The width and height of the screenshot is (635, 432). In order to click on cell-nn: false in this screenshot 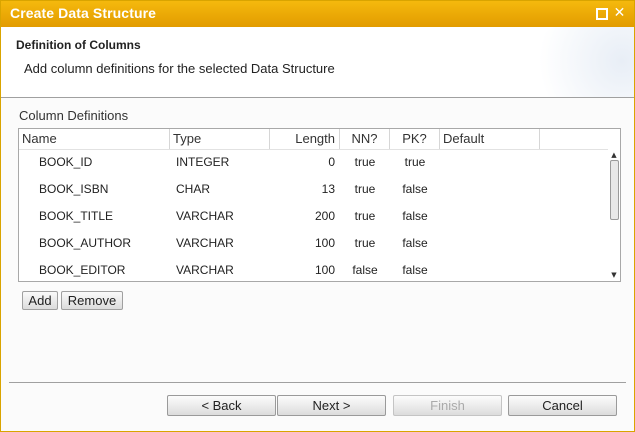, I will do `click(365, 270)`.